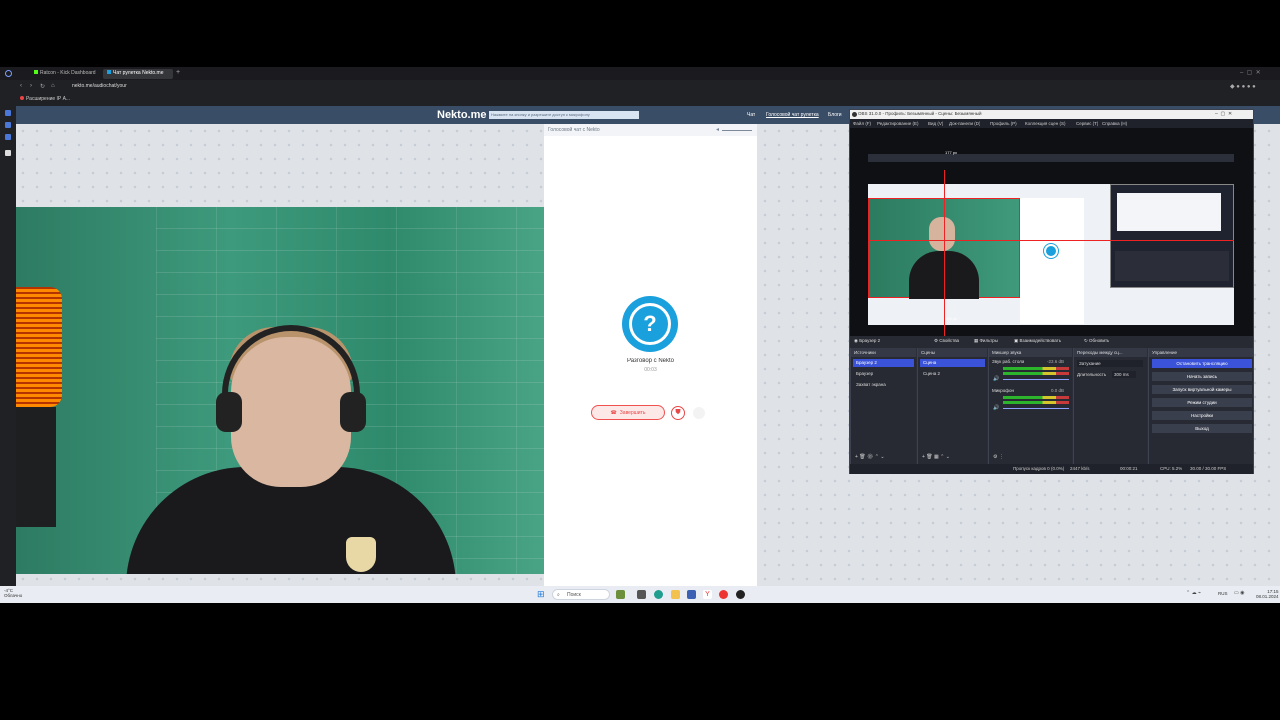  What do you see at coordinates (986, 341) in the screenshot?
I see `filters-button: ▦ Фильтры` at bounding box center [986, 341].